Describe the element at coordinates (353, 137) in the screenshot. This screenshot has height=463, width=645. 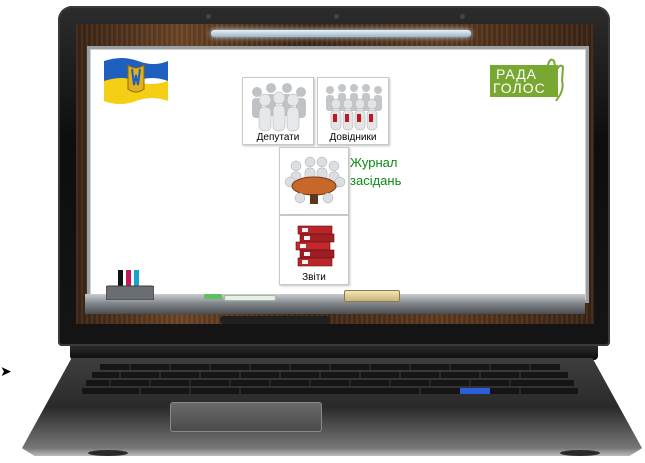
I see `references-label: Довідники` at that location.